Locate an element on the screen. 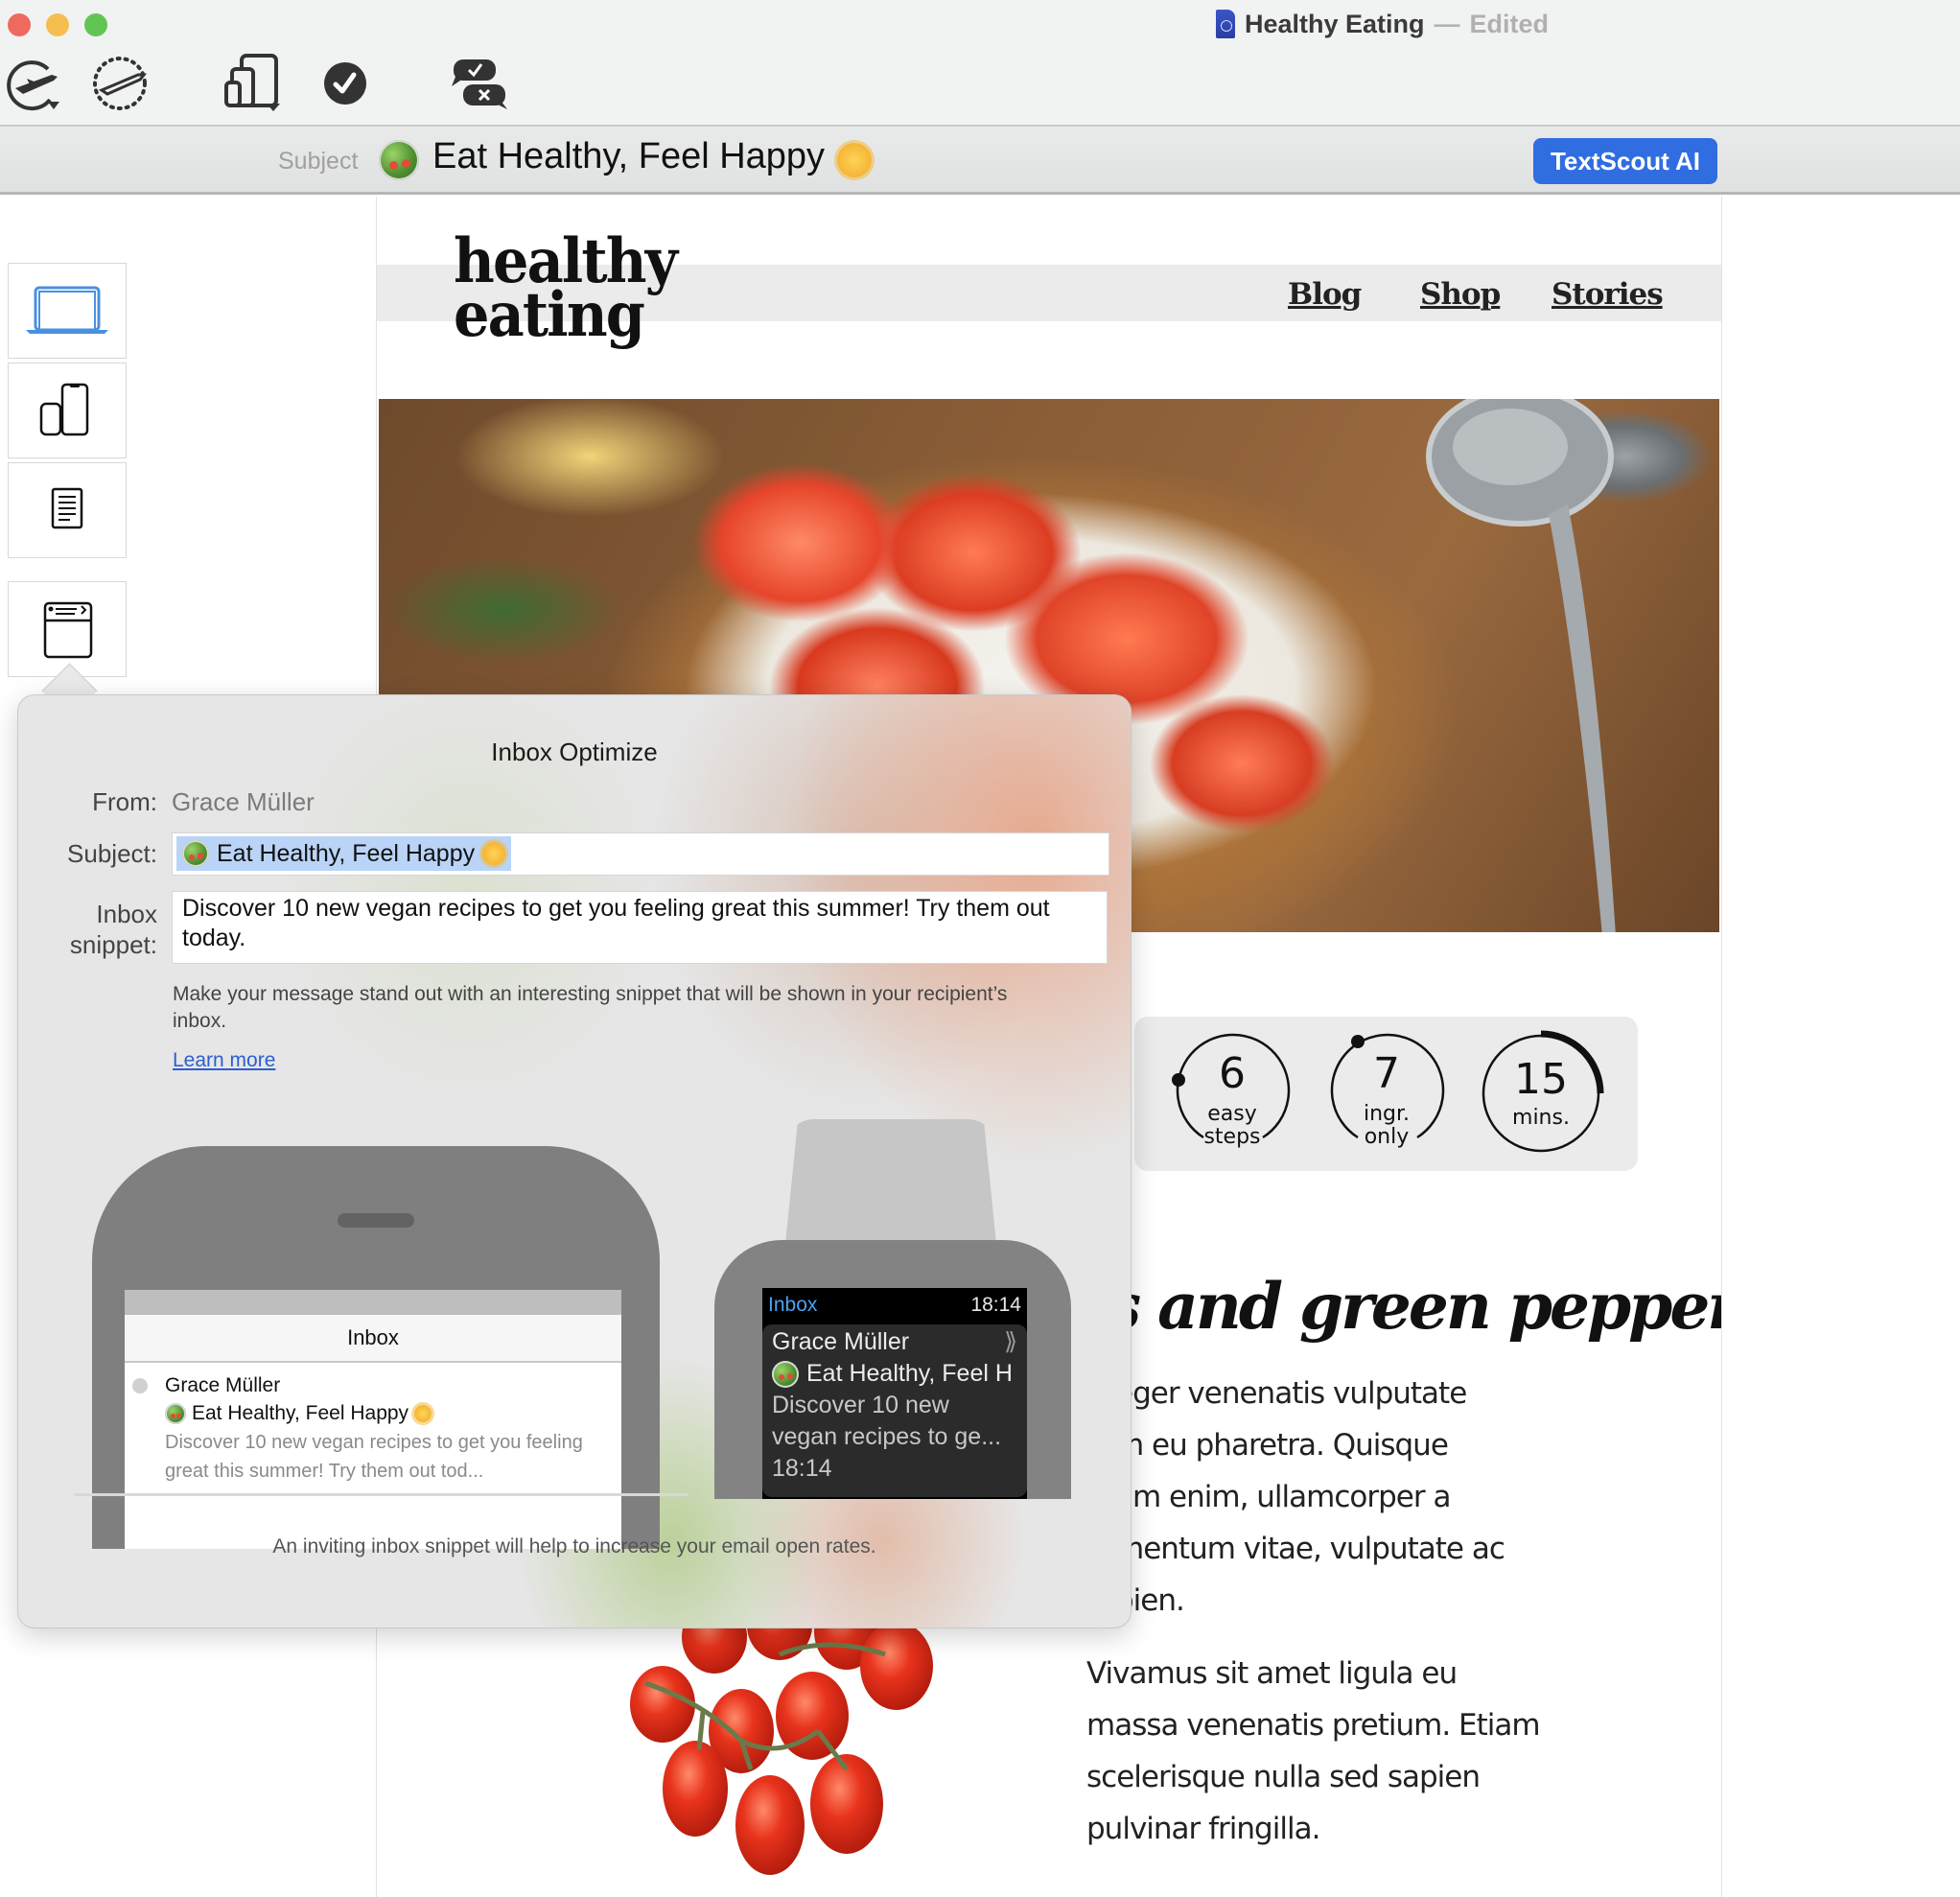 This screenshot has height=1897, width=1960. laptop-icon is located at coordinates (67, 310).